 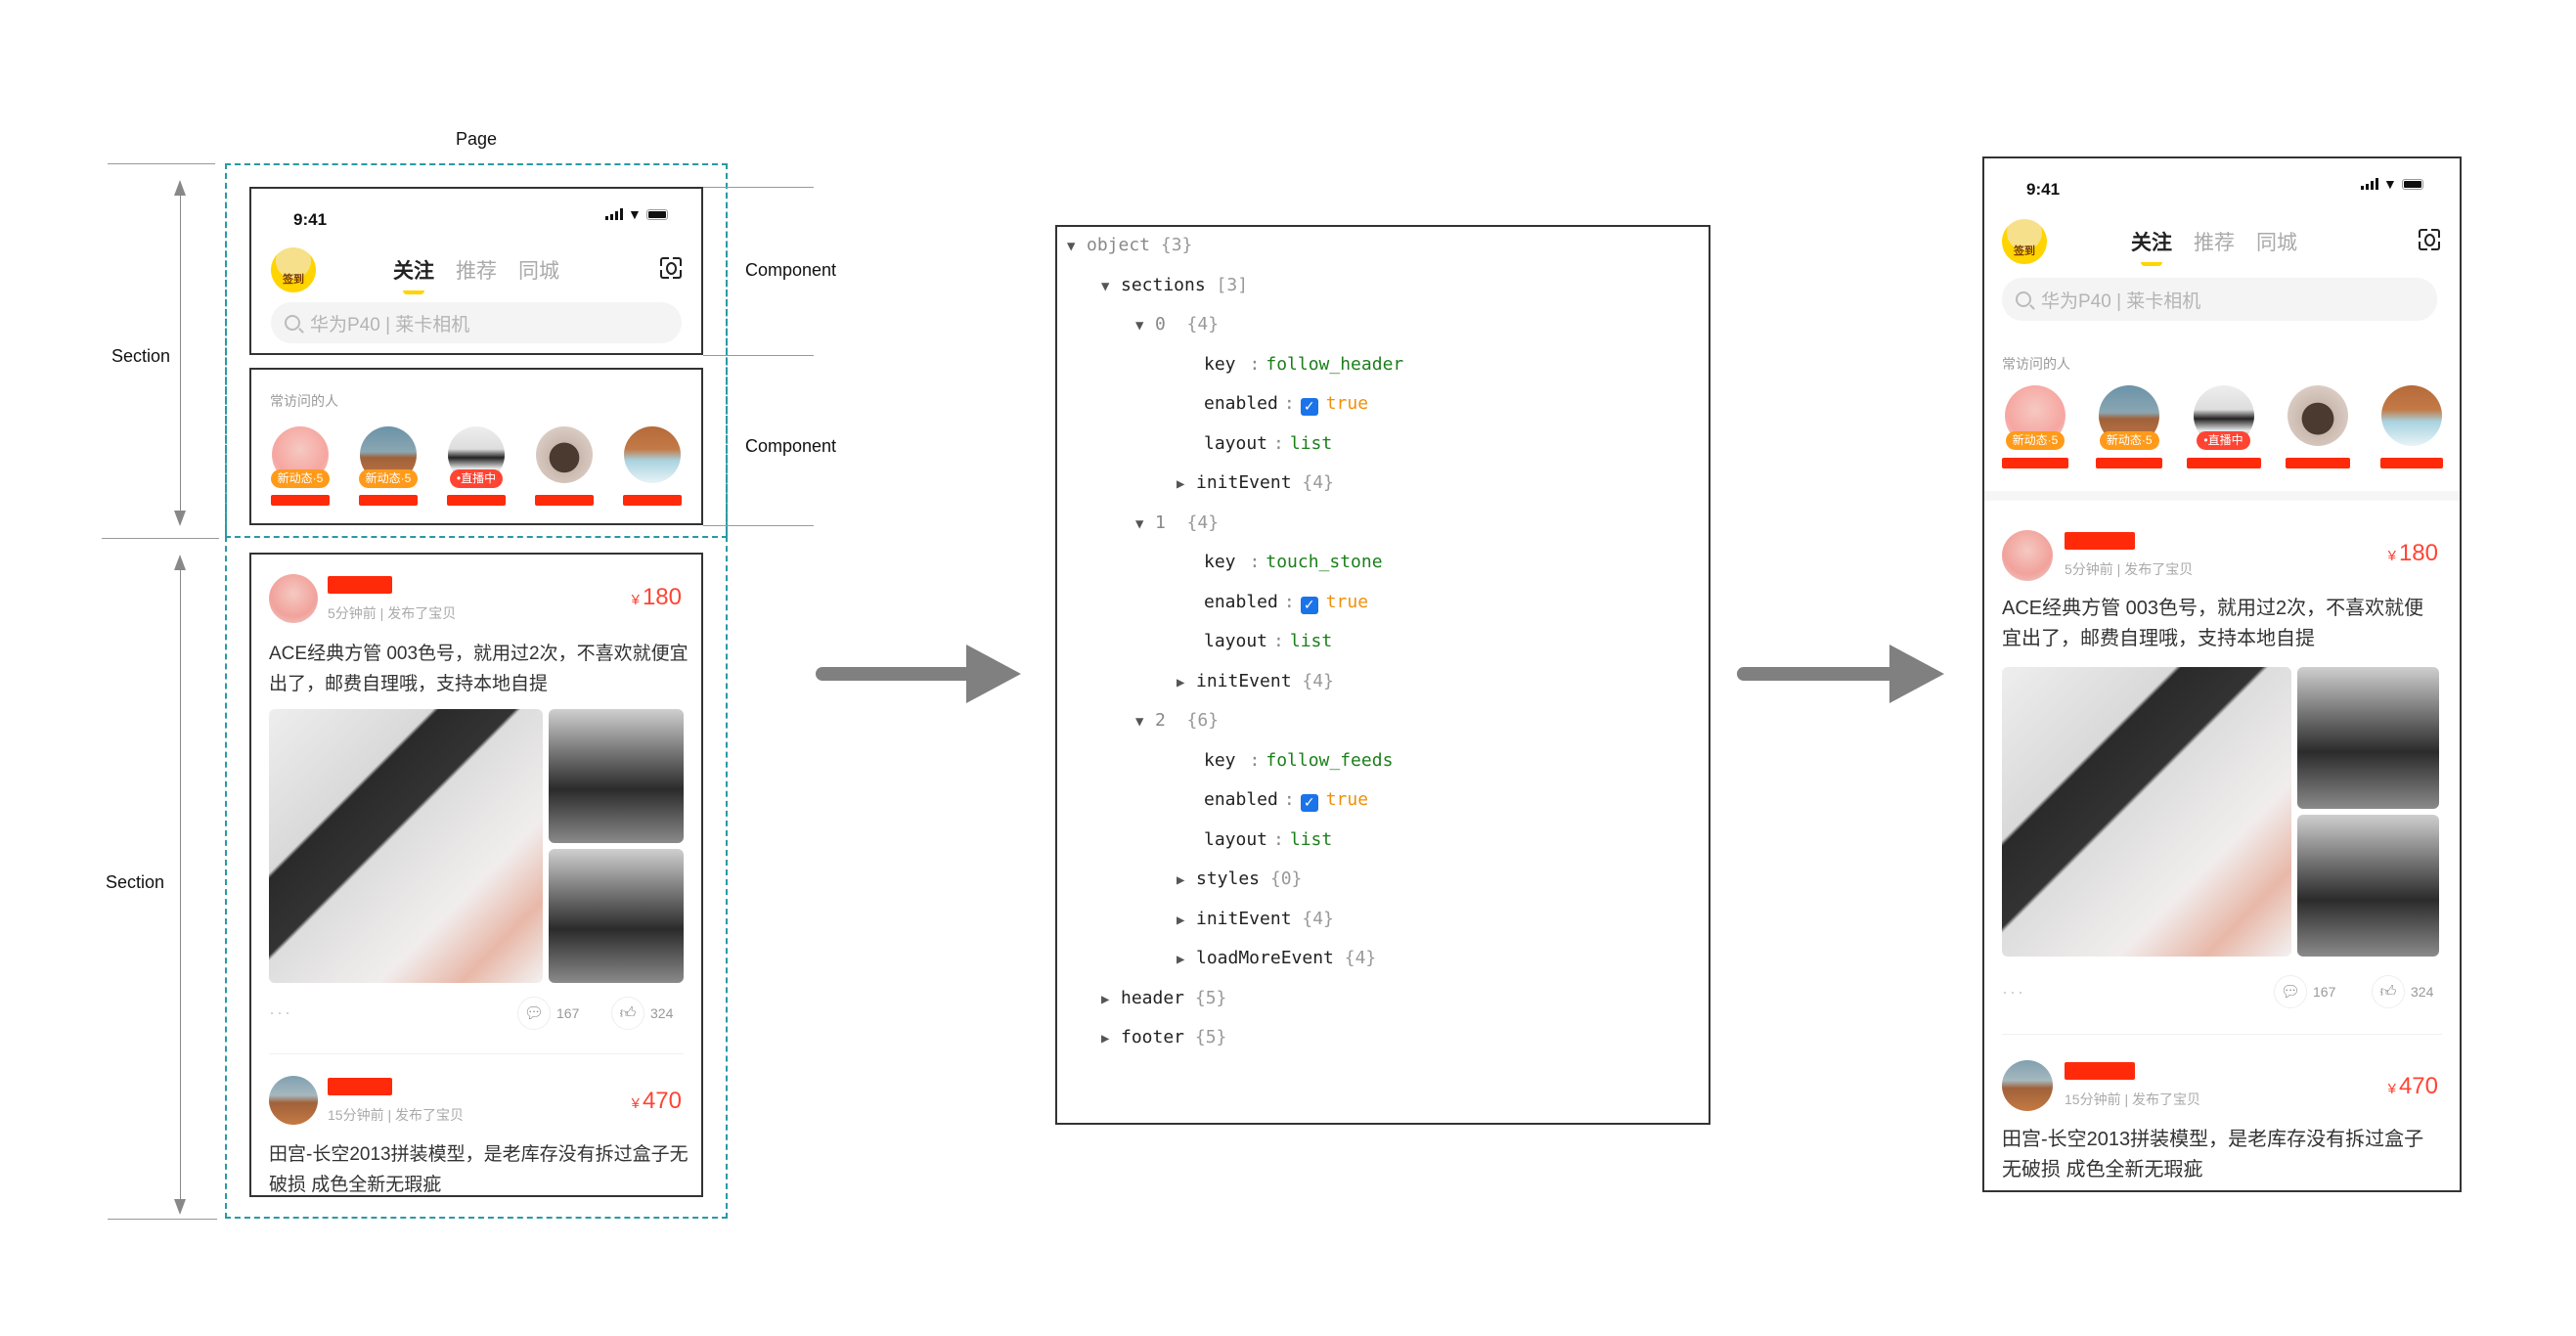 What do you see at coordinates (2390, 184) in the screenshot?
I see `wifi-icon: ▼` at bounding box center [2390, 184].